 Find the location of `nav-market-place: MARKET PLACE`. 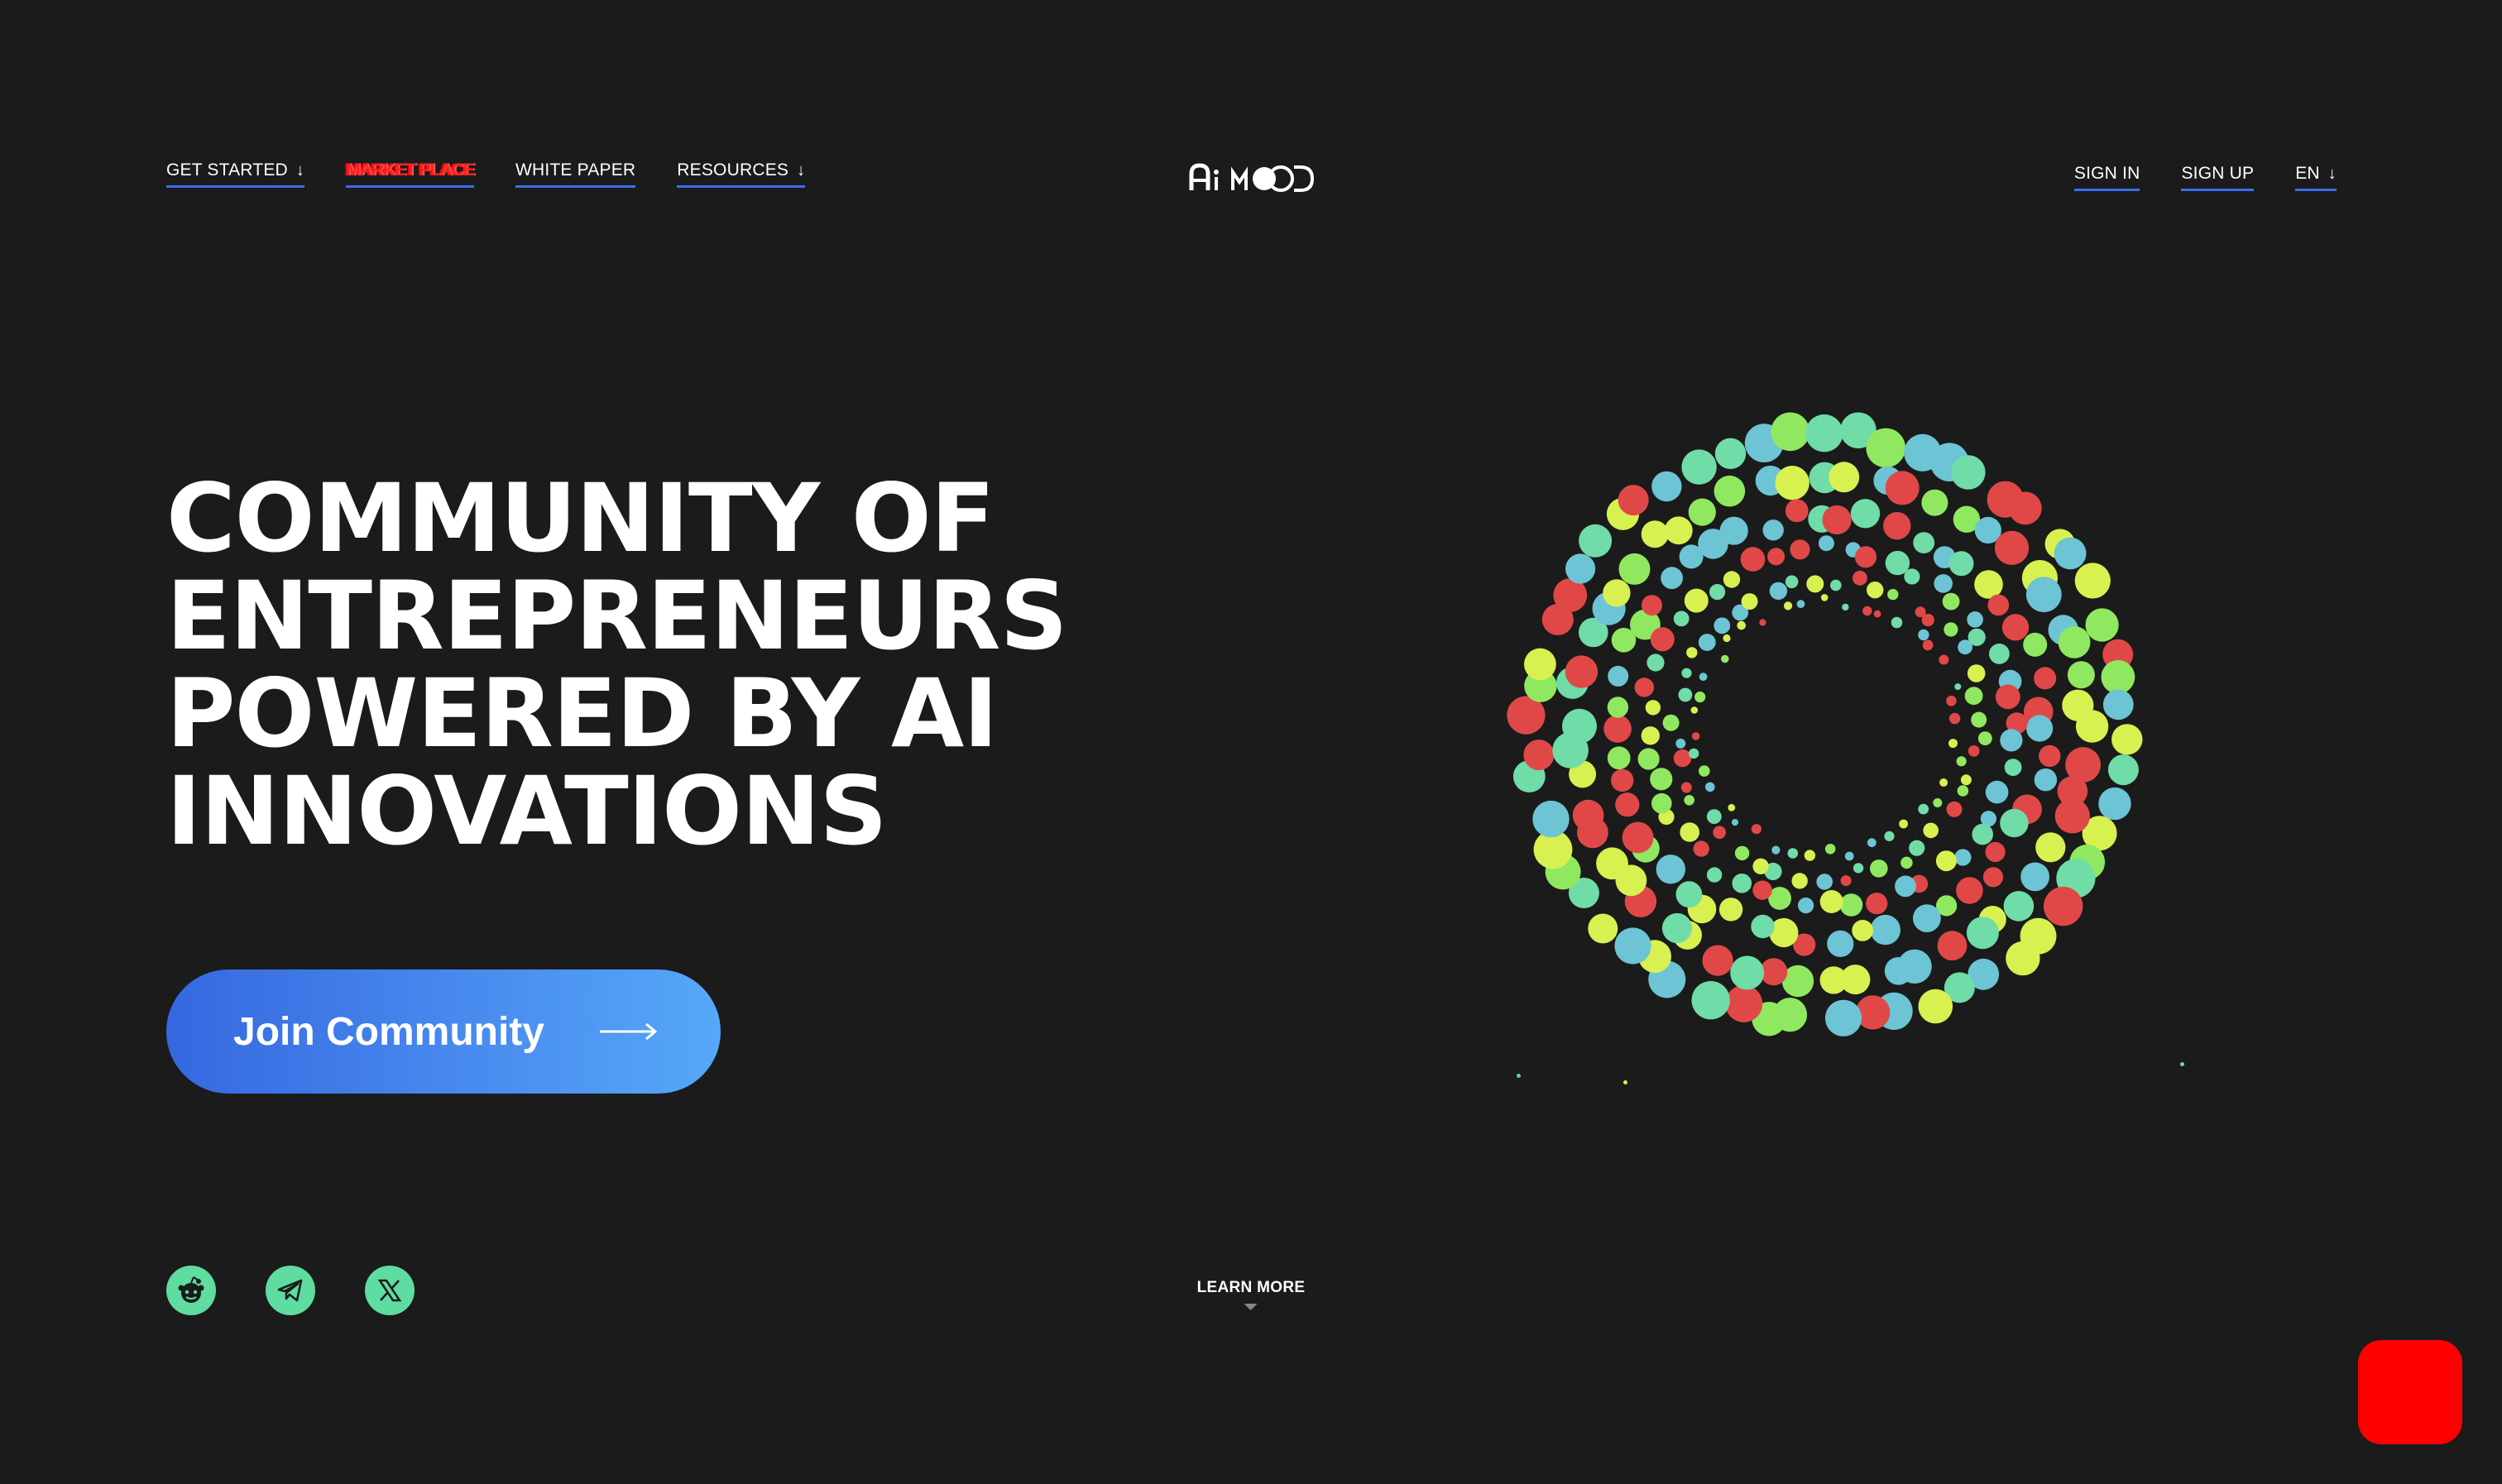

nav-market-place: MARKET PLACE is located at coordinates (410, 174).